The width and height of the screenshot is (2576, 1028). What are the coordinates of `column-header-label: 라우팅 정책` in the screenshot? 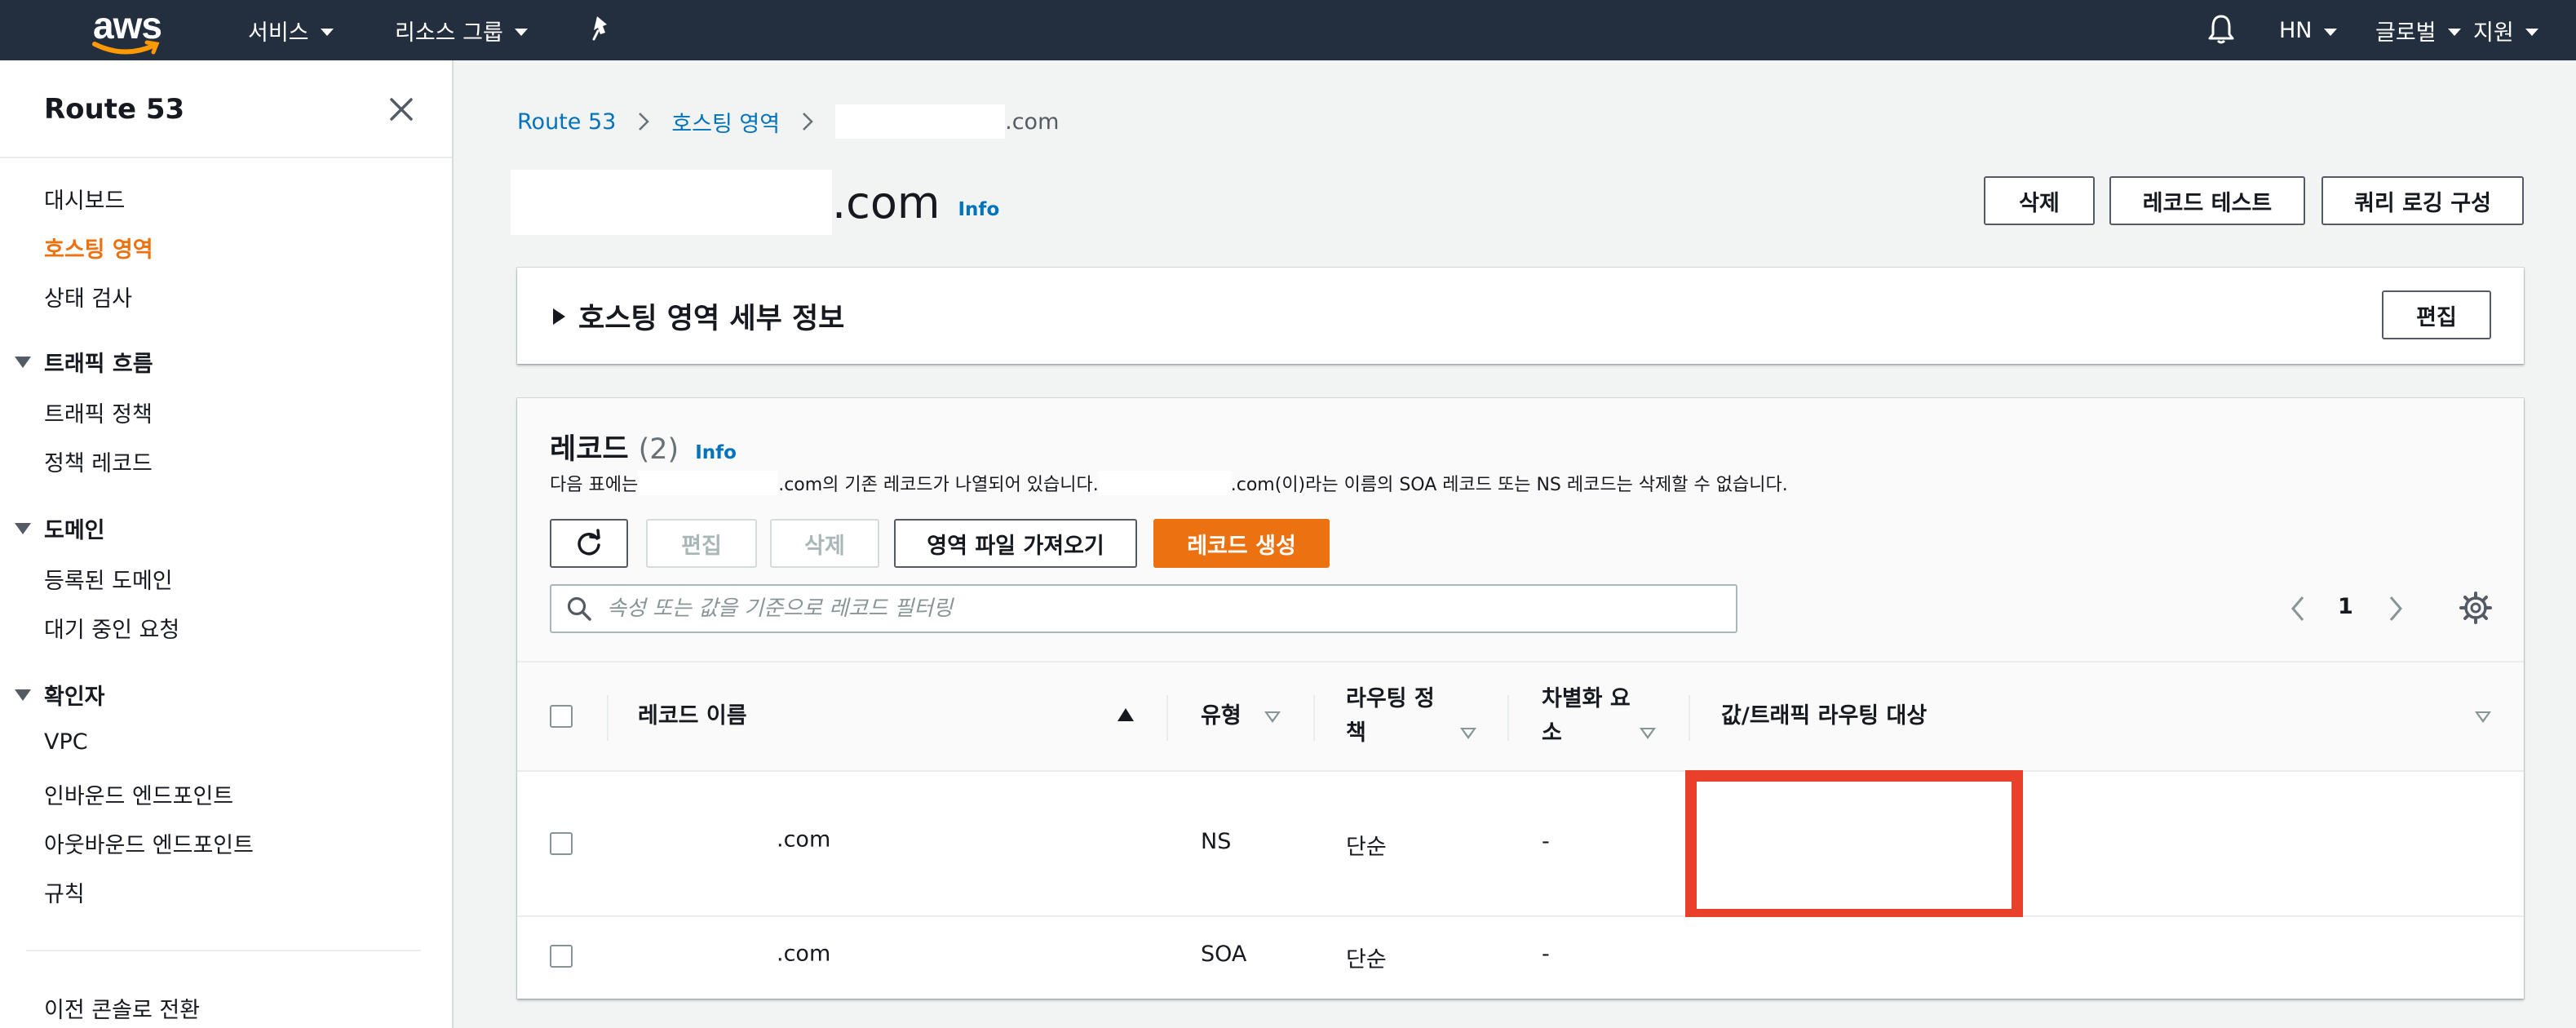 It's located at (1390, 716).